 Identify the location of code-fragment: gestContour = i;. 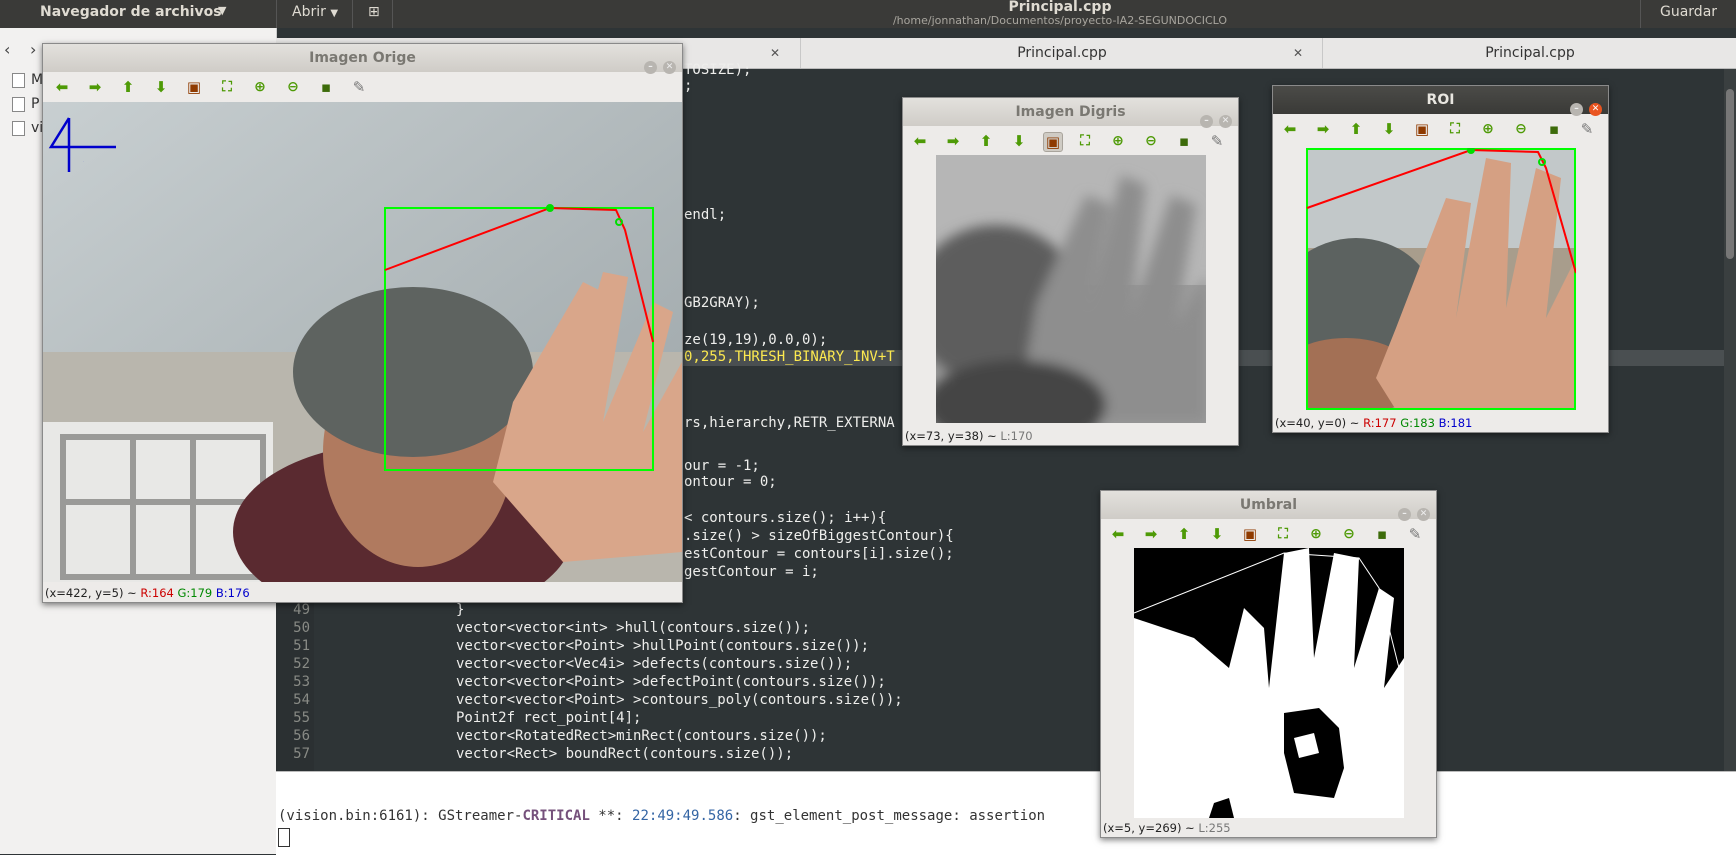
(751, 572).